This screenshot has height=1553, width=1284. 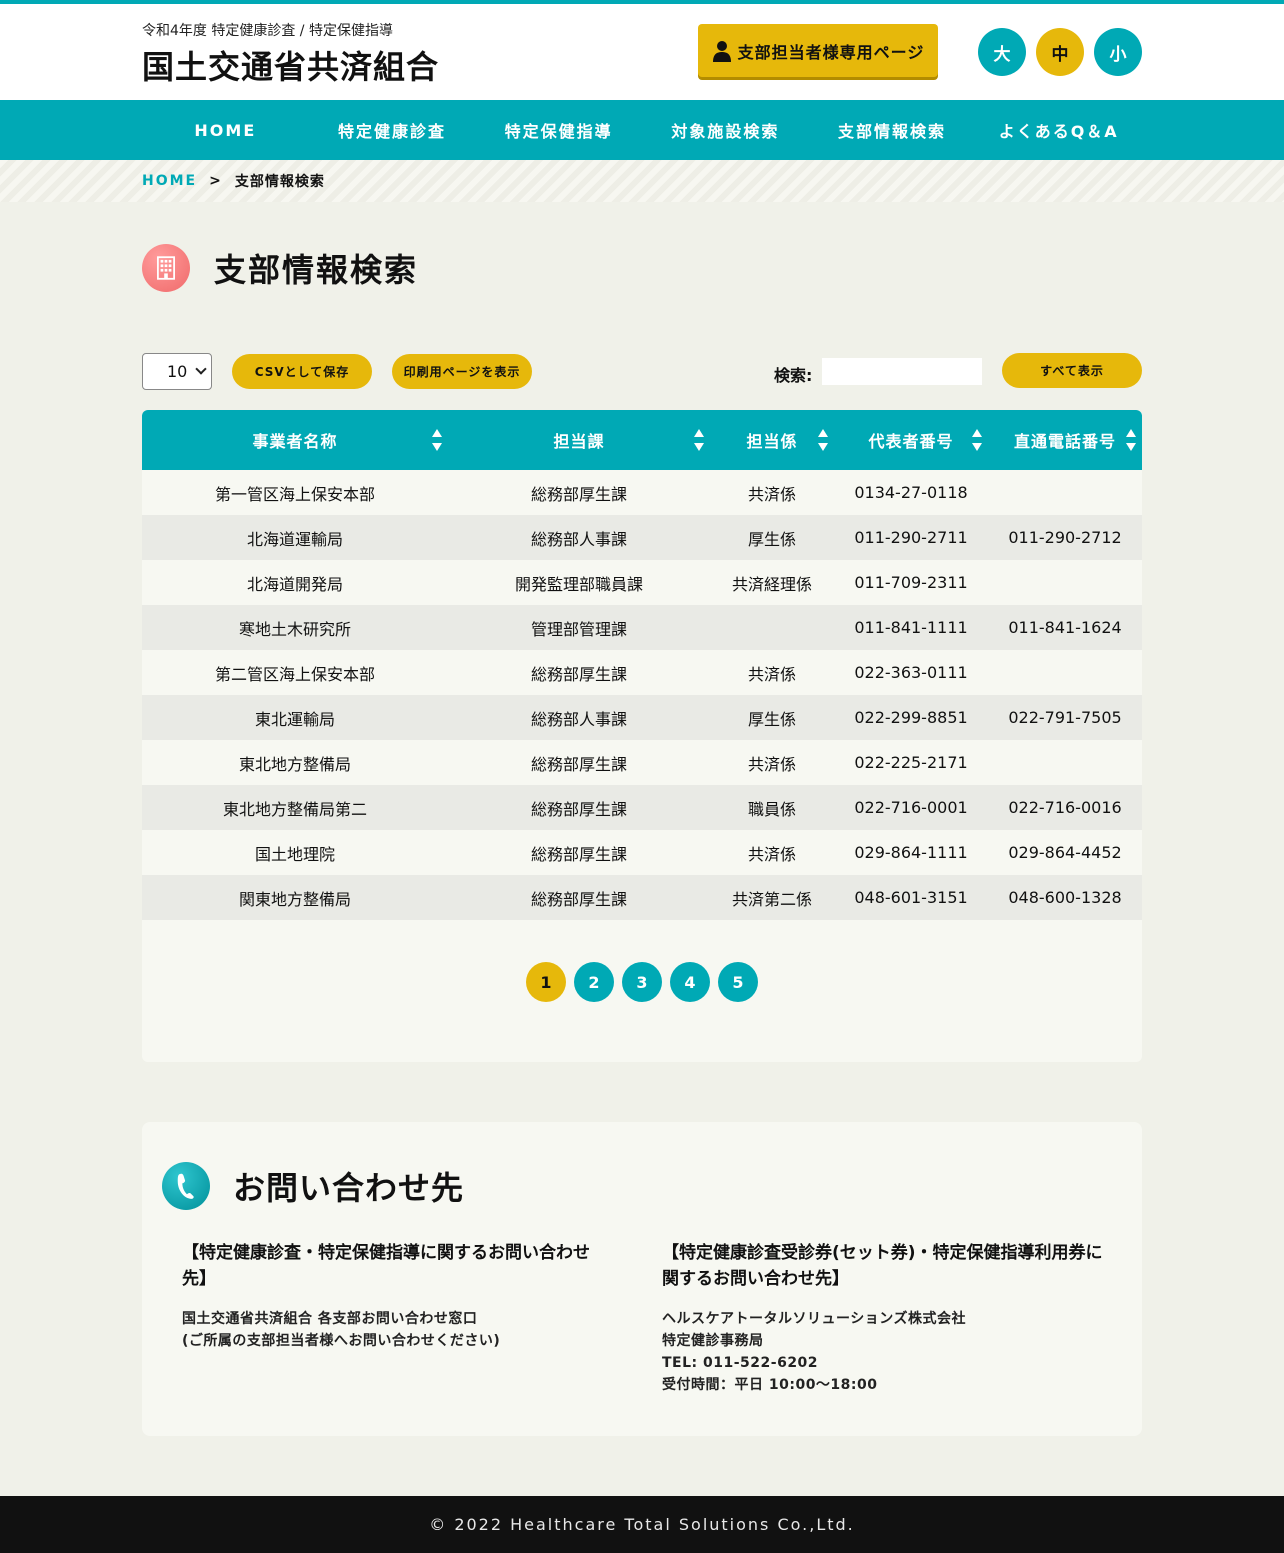 What do you see at coordinates (725, 130) in the screenshot?
I see `nav-item-facility-search: 対象施設検索` at bounding box center [725, 130].